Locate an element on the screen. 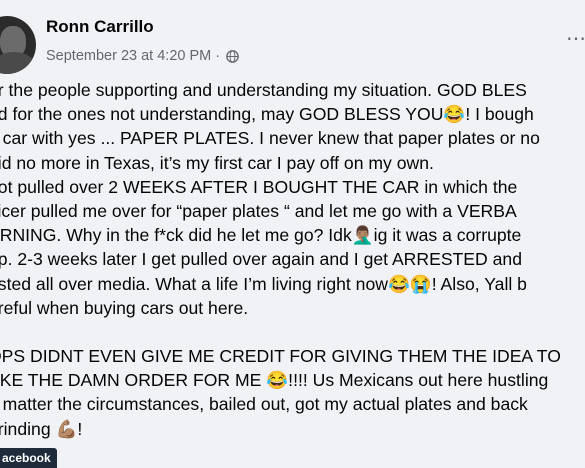 This screenshot has height=468, width=585. post-timestamp: September 23 at 4:20 PM is located at coordinates (128, 56).